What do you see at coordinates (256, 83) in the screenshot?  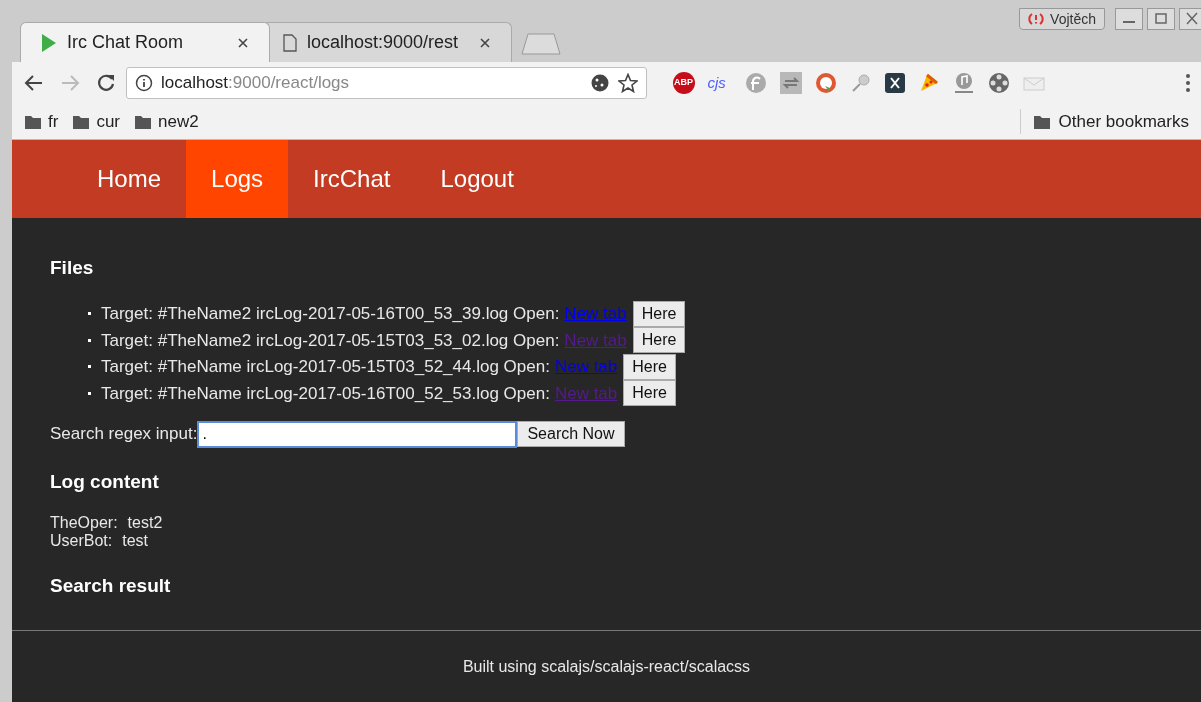 I see `url-text: localhost:9000/react/logs` at bounding box center [256, 83].